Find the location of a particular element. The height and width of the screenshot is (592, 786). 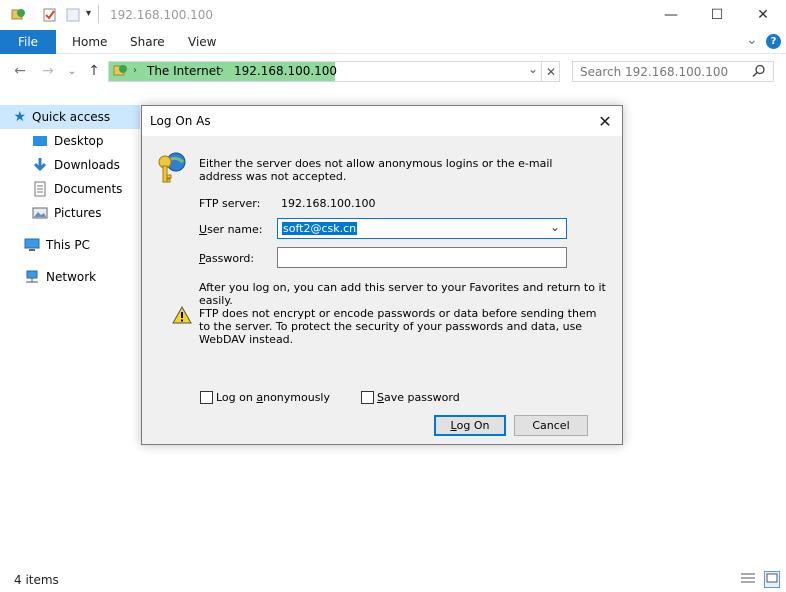

sidebar-item-desktop: Desktop is located at coordinates (70, 141).